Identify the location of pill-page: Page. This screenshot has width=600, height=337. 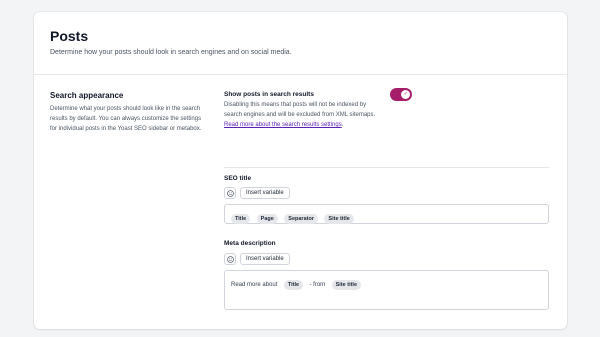
(267, 218).